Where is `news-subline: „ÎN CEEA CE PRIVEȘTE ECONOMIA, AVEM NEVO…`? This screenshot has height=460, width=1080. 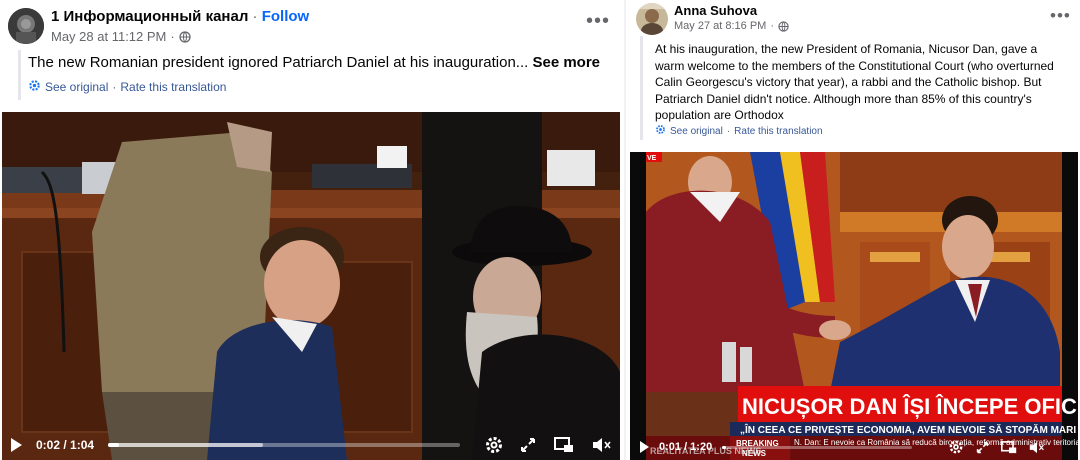
news-subline: „ÎN CEEA CE PRIVEȘTE ECONOMIA, AVEM NEVO… is located at coordinates (908, 429).